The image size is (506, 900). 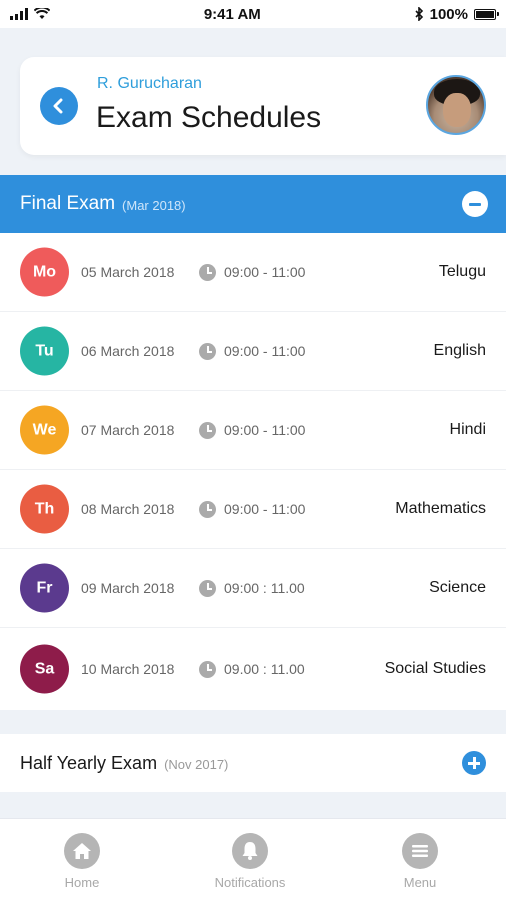 I want to click on day-badge: Th, so click(x=44, y=509).